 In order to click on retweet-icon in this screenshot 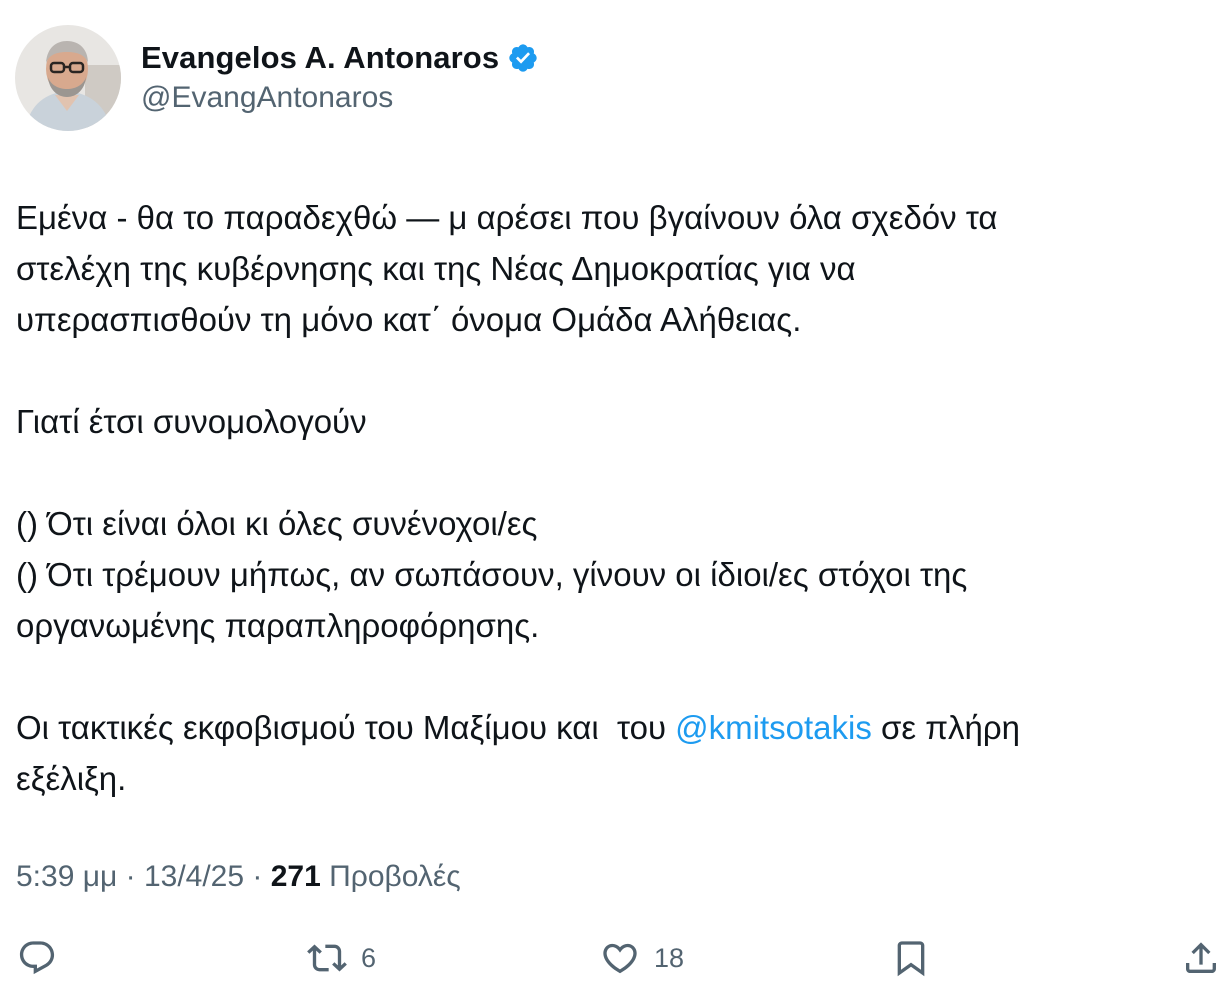, I will do `click(327, 958)`.